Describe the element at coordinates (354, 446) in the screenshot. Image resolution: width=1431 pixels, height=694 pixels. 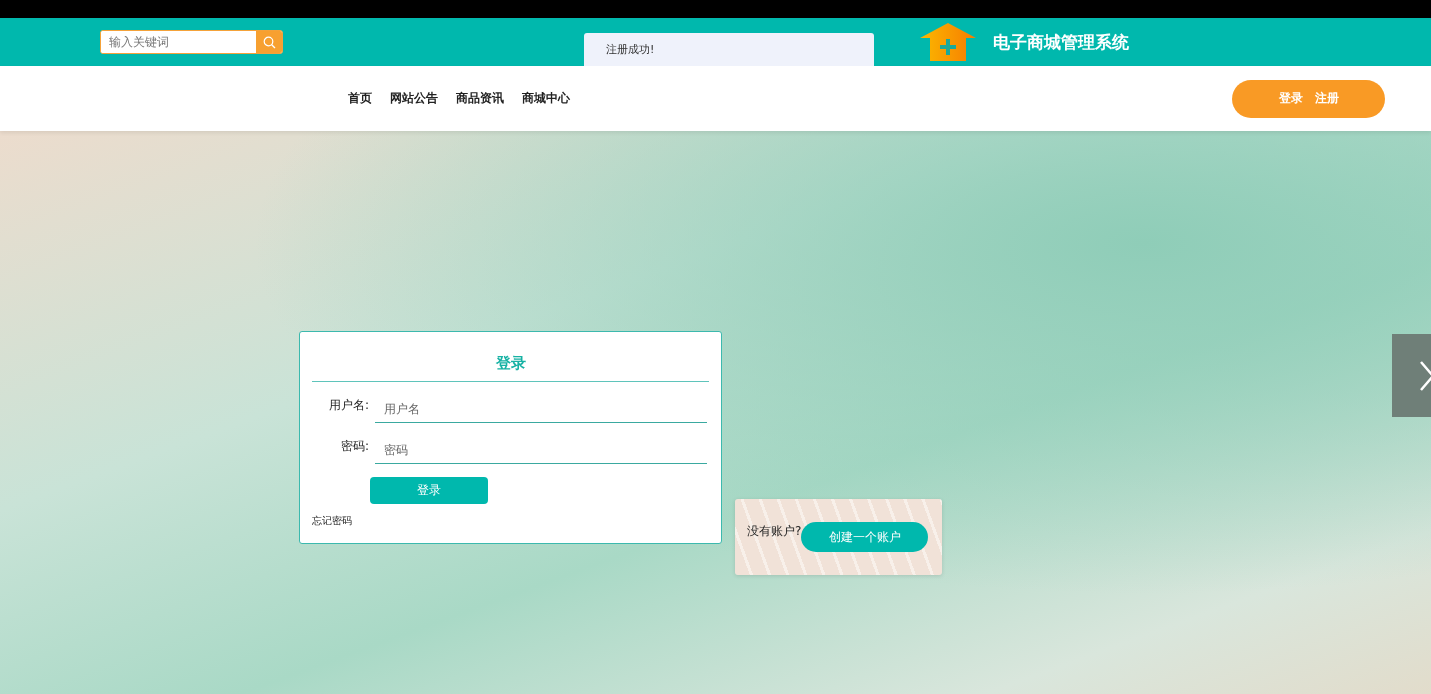
I see `field-label: 密码:` at that location.